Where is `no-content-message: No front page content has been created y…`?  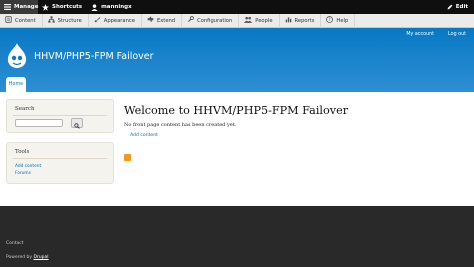 no-content-message: No front page content has been created y… is located at coordinates (180, 125).